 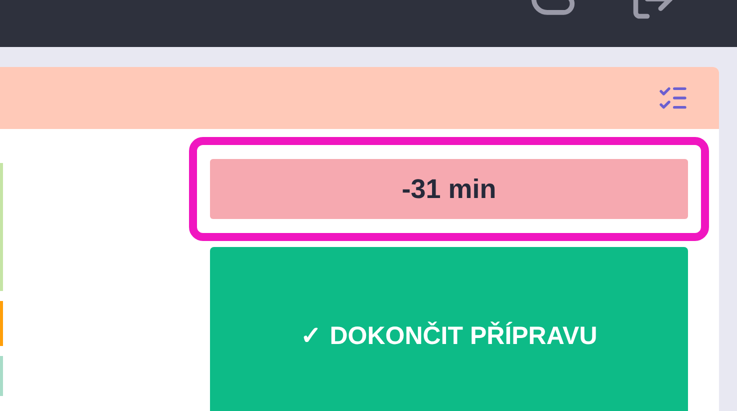 What do you see at coordinates (449, 189) in the screenshot?
I see `timer-badge: -31 min` at bounding box center [449, 189].